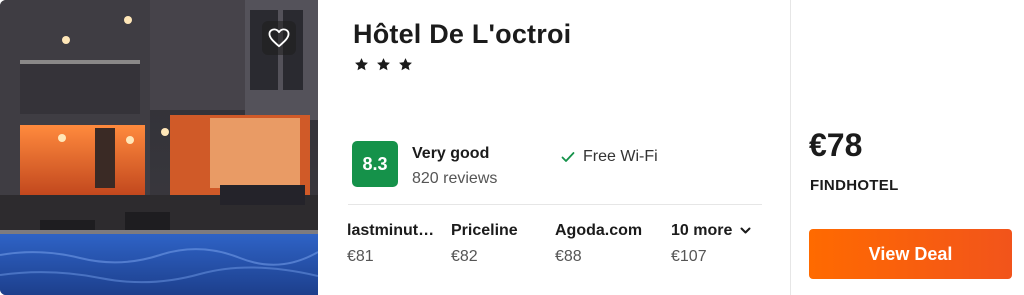  I want to click on more-label: 10 more, so click(702, 230).